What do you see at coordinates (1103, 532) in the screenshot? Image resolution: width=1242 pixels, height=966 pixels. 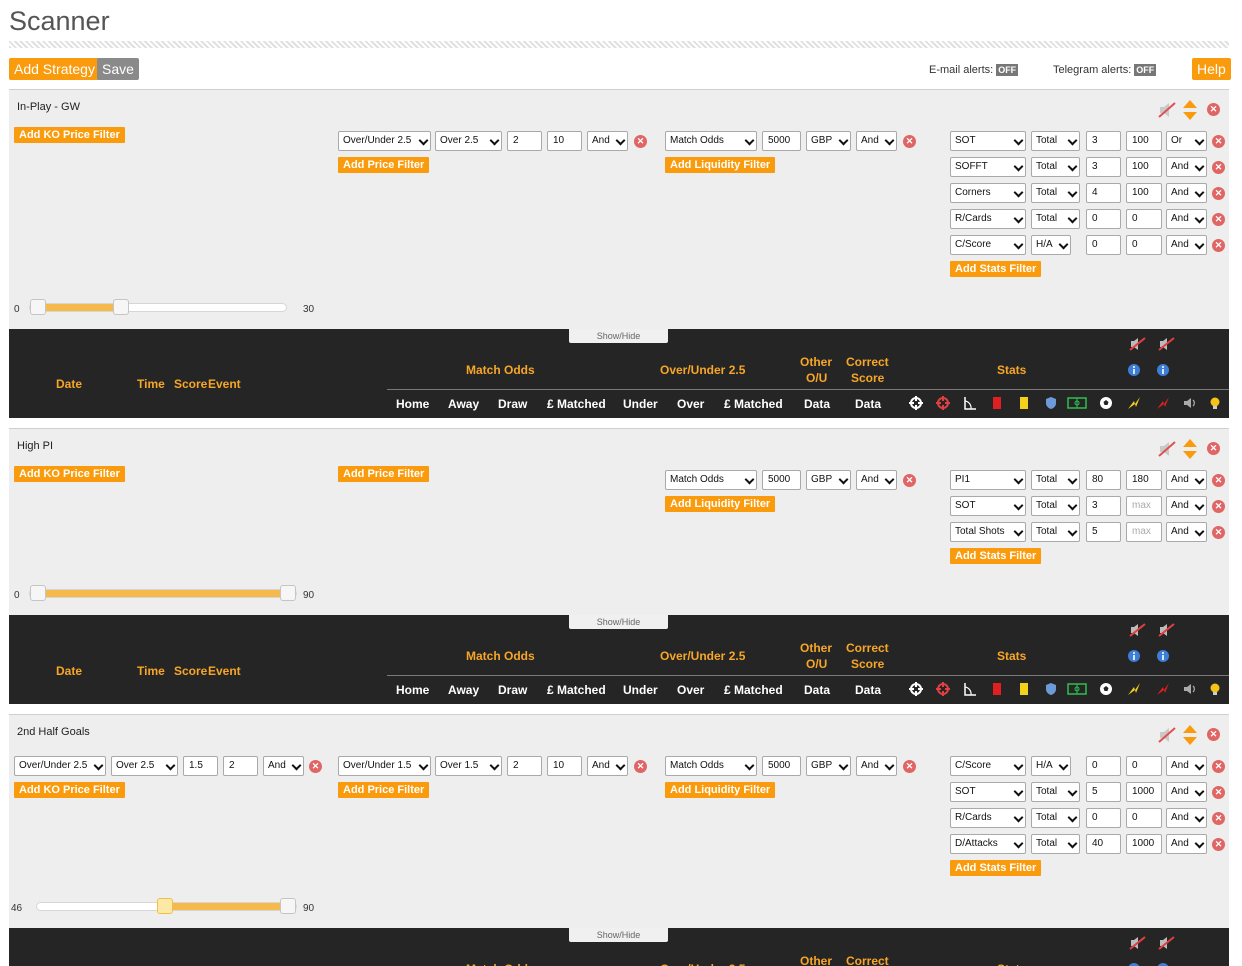 I see `stat-min-input: 5` at bounding box center [1103, 532].